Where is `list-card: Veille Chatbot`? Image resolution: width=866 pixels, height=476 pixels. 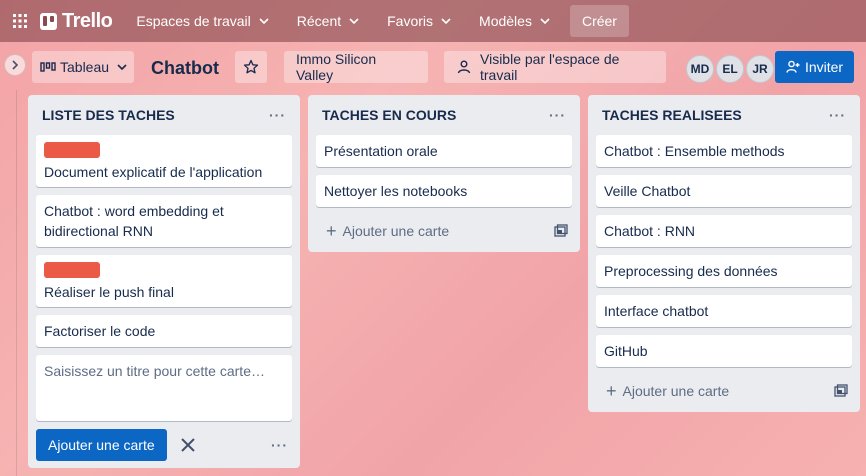 list-card: Veille Chatbot is located at coordinates (724, 191).